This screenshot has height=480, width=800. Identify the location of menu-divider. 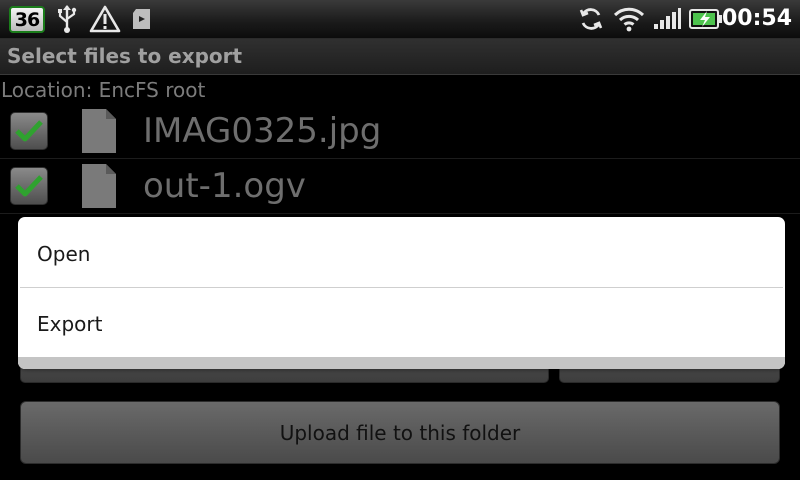
(401, 287).